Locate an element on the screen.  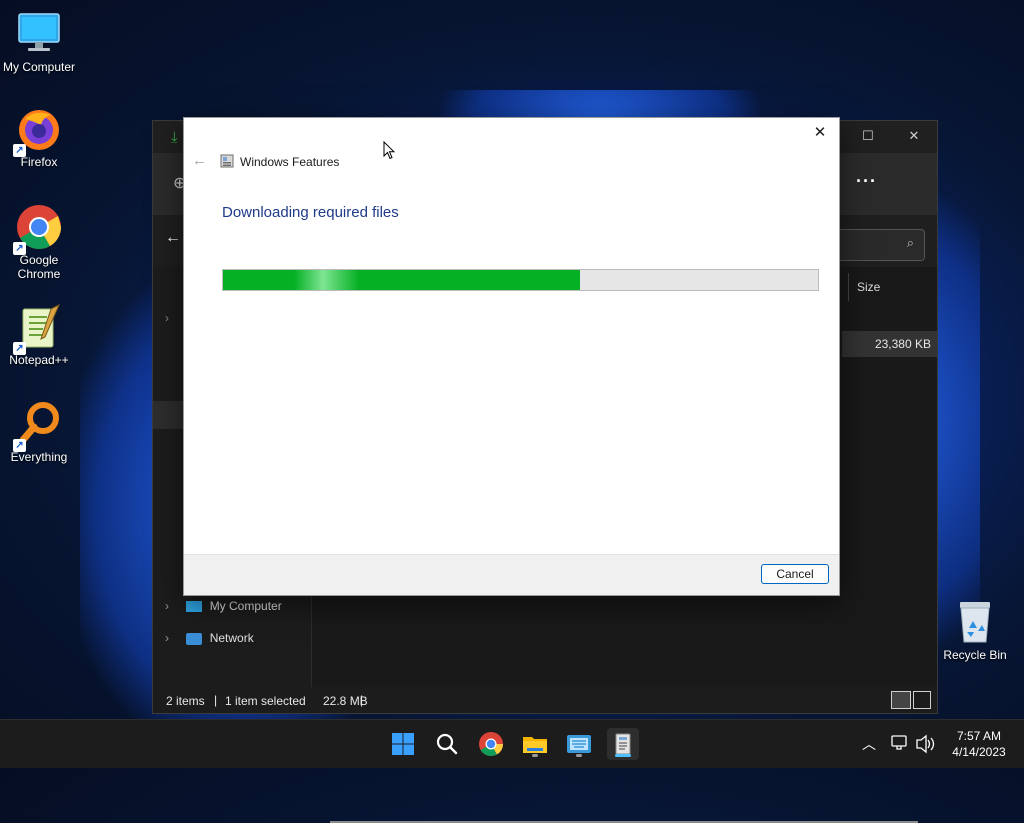
recycle-bin-icon is located at coordinates (975, 622).